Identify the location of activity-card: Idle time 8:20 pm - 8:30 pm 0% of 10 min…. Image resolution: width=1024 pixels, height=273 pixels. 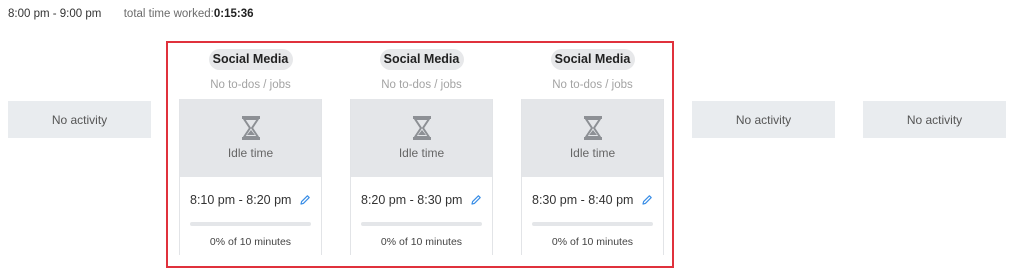
(421, 177).